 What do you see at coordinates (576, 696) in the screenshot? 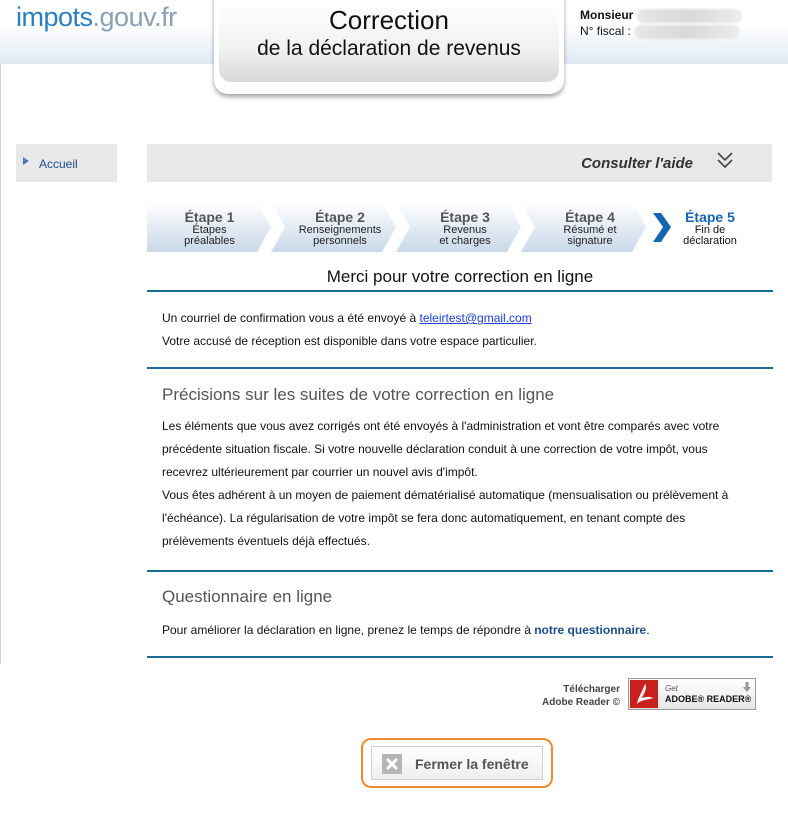
I see `adobe-download-text: Télécharger Adobe Reader ©` at bounding box center [576, 696].